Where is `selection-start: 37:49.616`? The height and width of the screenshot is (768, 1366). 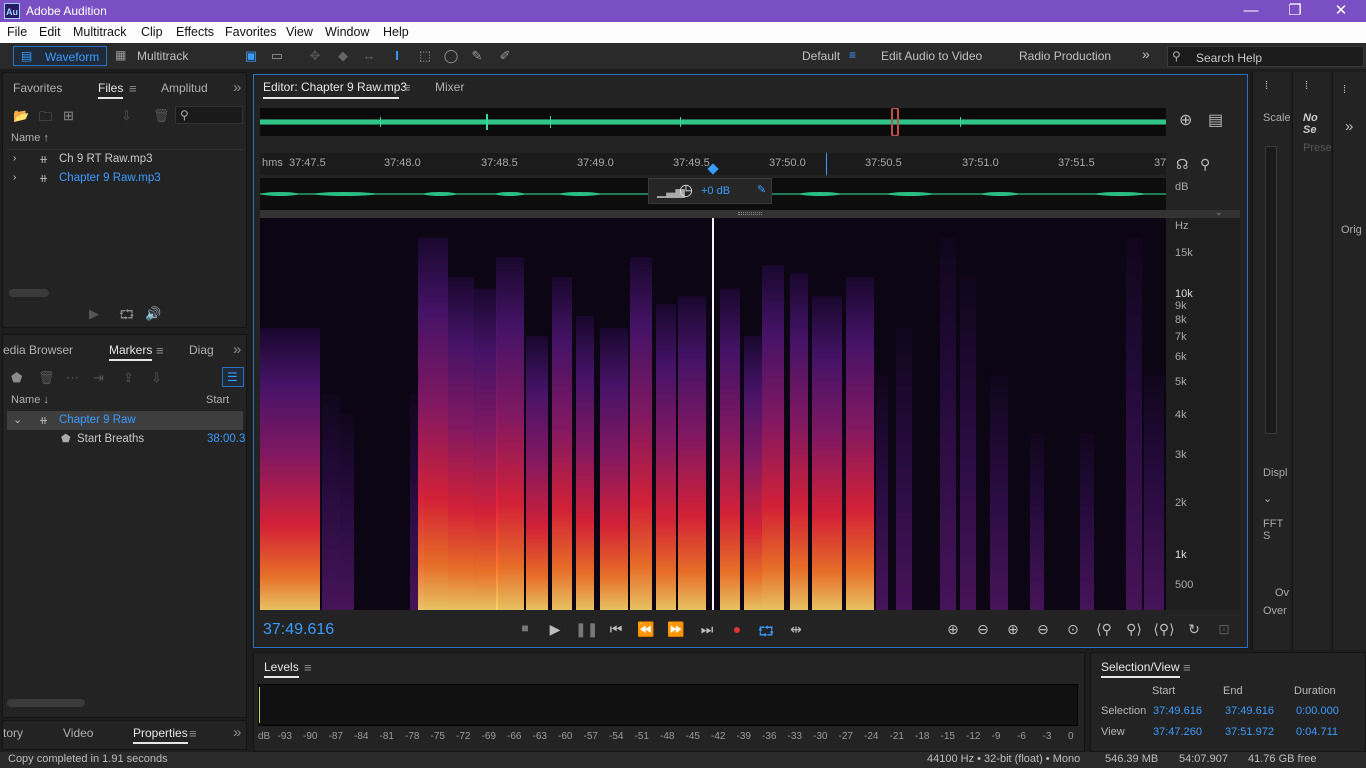
selection-start: 37:49.616 is located at coordinates (1177, 711).